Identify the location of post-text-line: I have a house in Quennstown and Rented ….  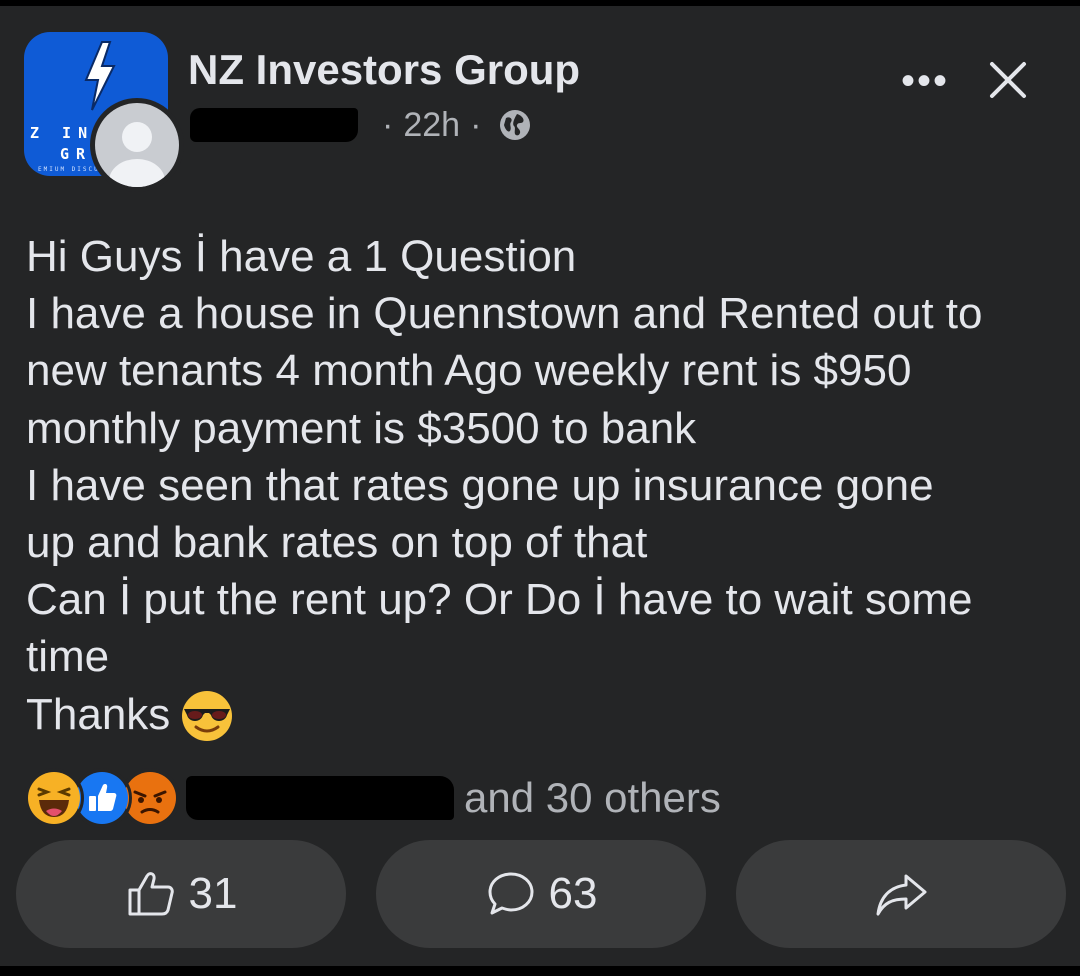
(504, 314).